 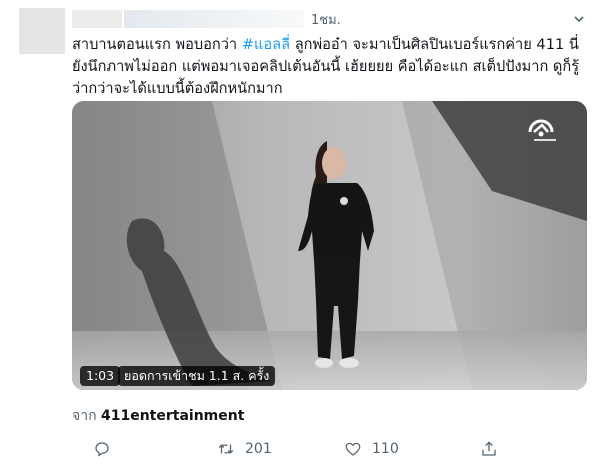 What do you see at coordinates (226, 449) in the screenshot?
I see `retweet-icon` at bounding box center [226, 449].